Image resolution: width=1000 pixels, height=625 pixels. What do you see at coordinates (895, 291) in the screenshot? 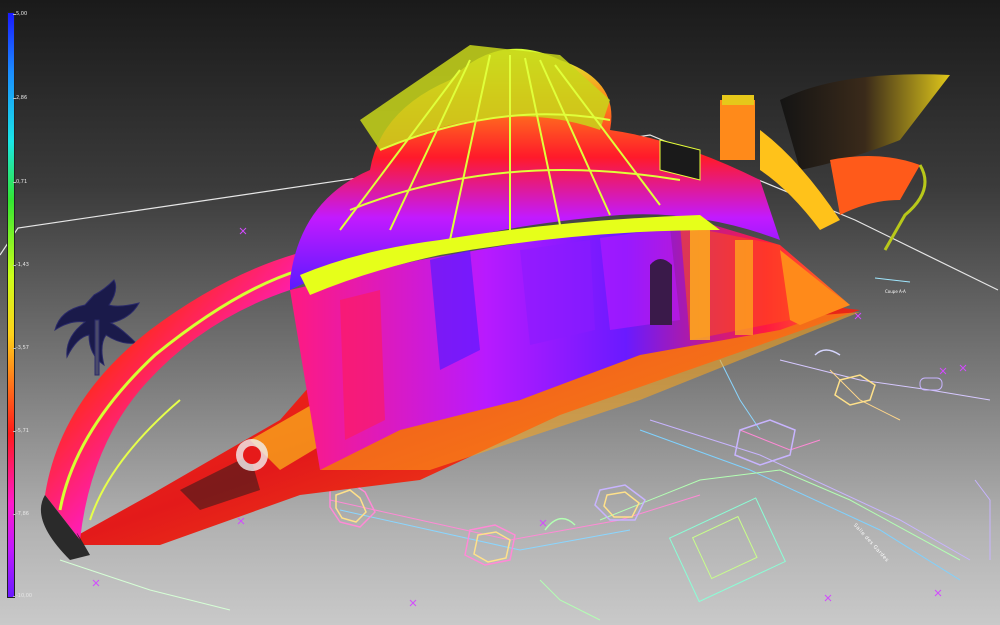
I see `plan-section-label: Coupe A-A` at bounding box center [895, 291].